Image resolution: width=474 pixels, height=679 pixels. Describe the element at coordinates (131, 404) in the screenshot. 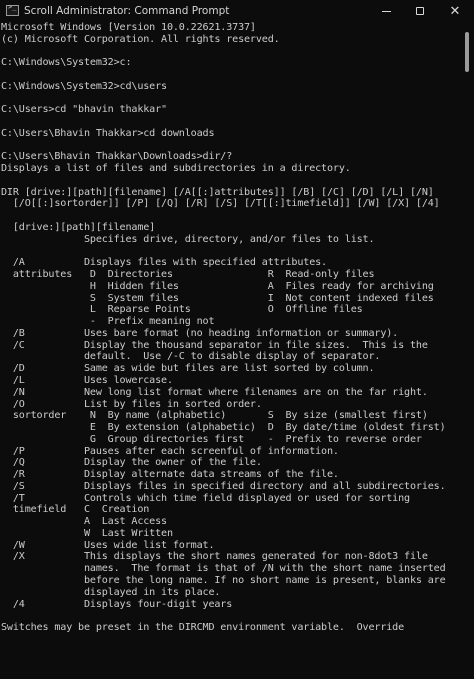

I see `console-line: /O List by files in sorted order.` at that location.